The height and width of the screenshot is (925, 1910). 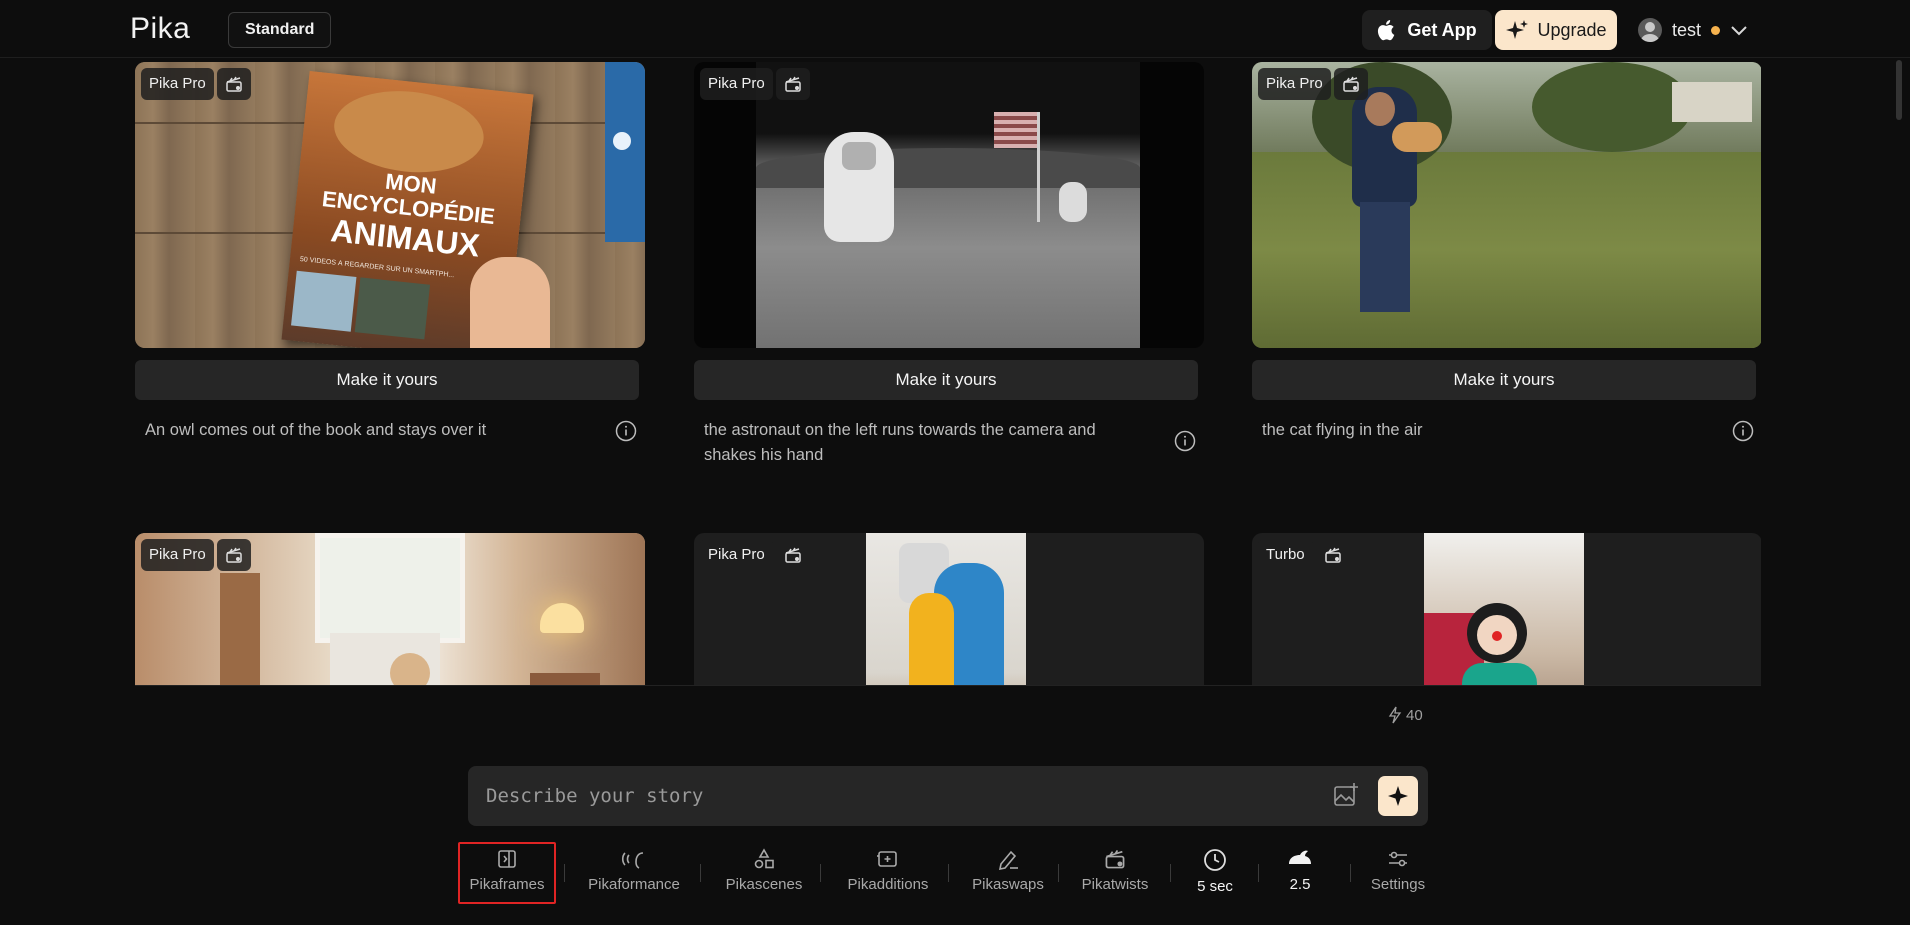 What do you see at coordinates (1739, 31) in the screenshot?
I see `chevron-down-icon` at bounding box center [1739, 31].